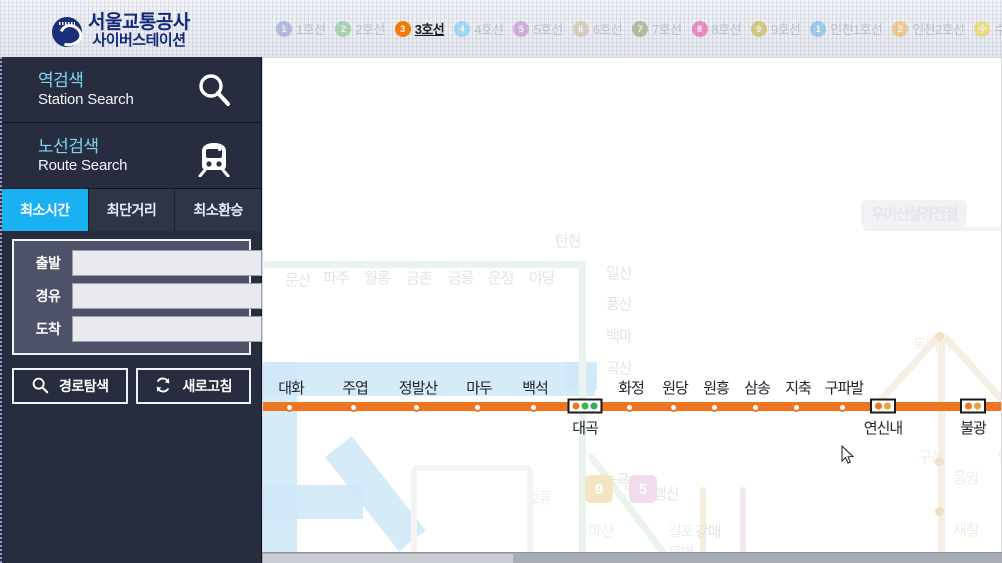 Image resolution: width=1002 pixels, height=563 pixels. What do you see at coordinates (640, 28) in the screenshot?
I see `line-badge-icon: 7` at bounding box center [640, 28].